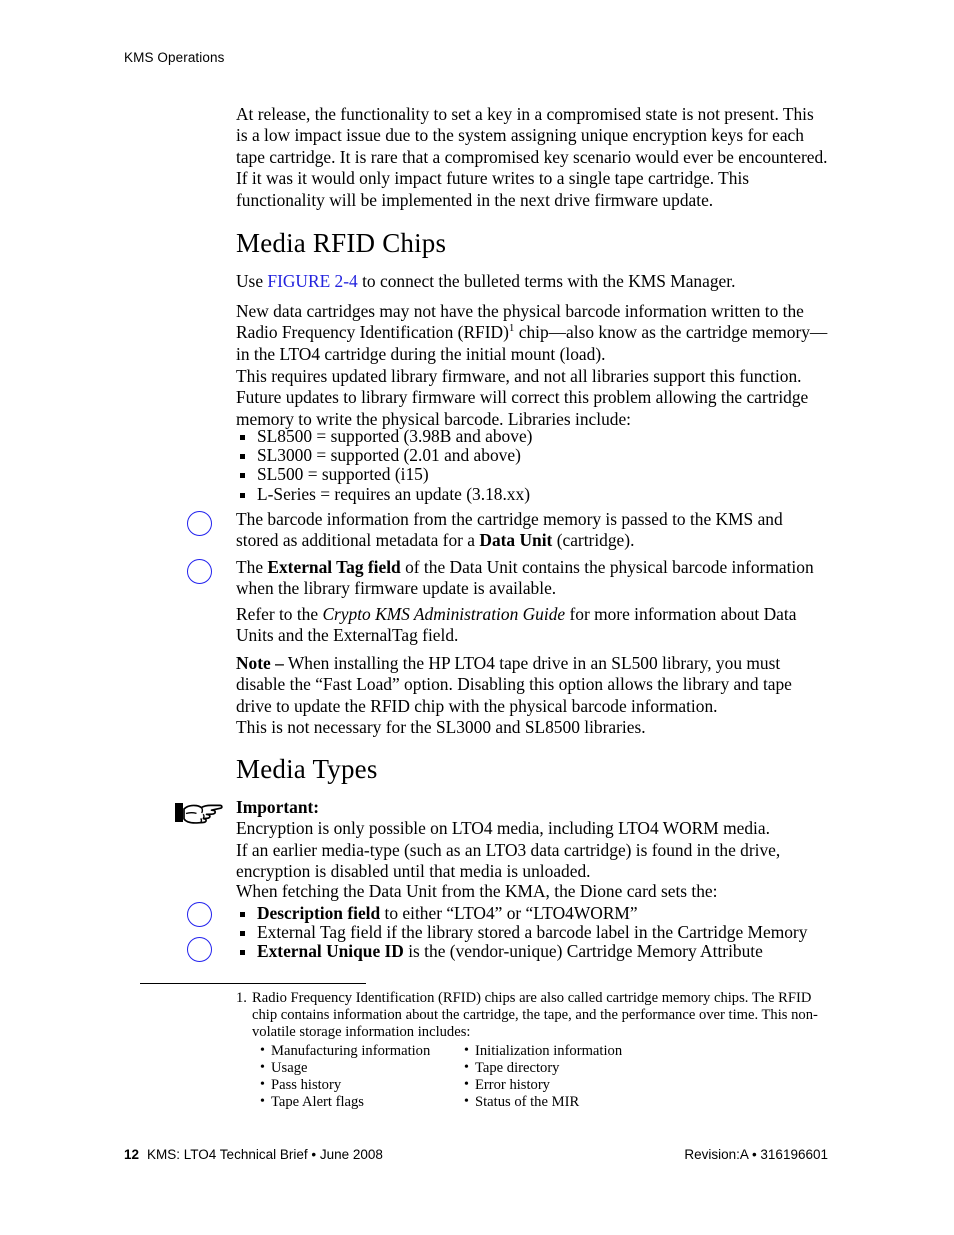 This screenshot has height=1235, width=954. I want to click on refer-text-1: Refer to the, so click(279, 614).